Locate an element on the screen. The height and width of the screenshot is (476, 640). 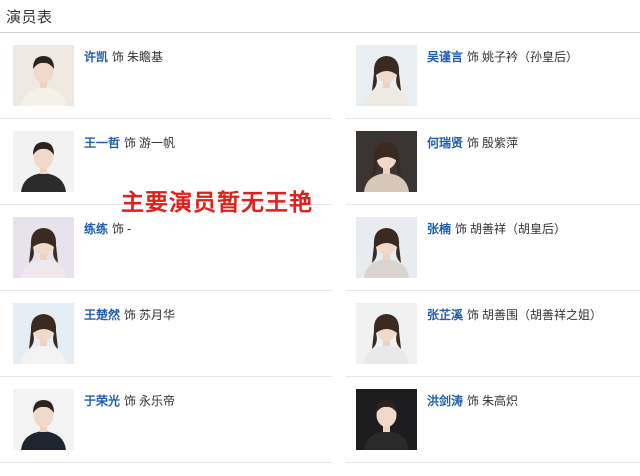
actor-name-link: 张芷溪 is located at coordinates (445, 315).